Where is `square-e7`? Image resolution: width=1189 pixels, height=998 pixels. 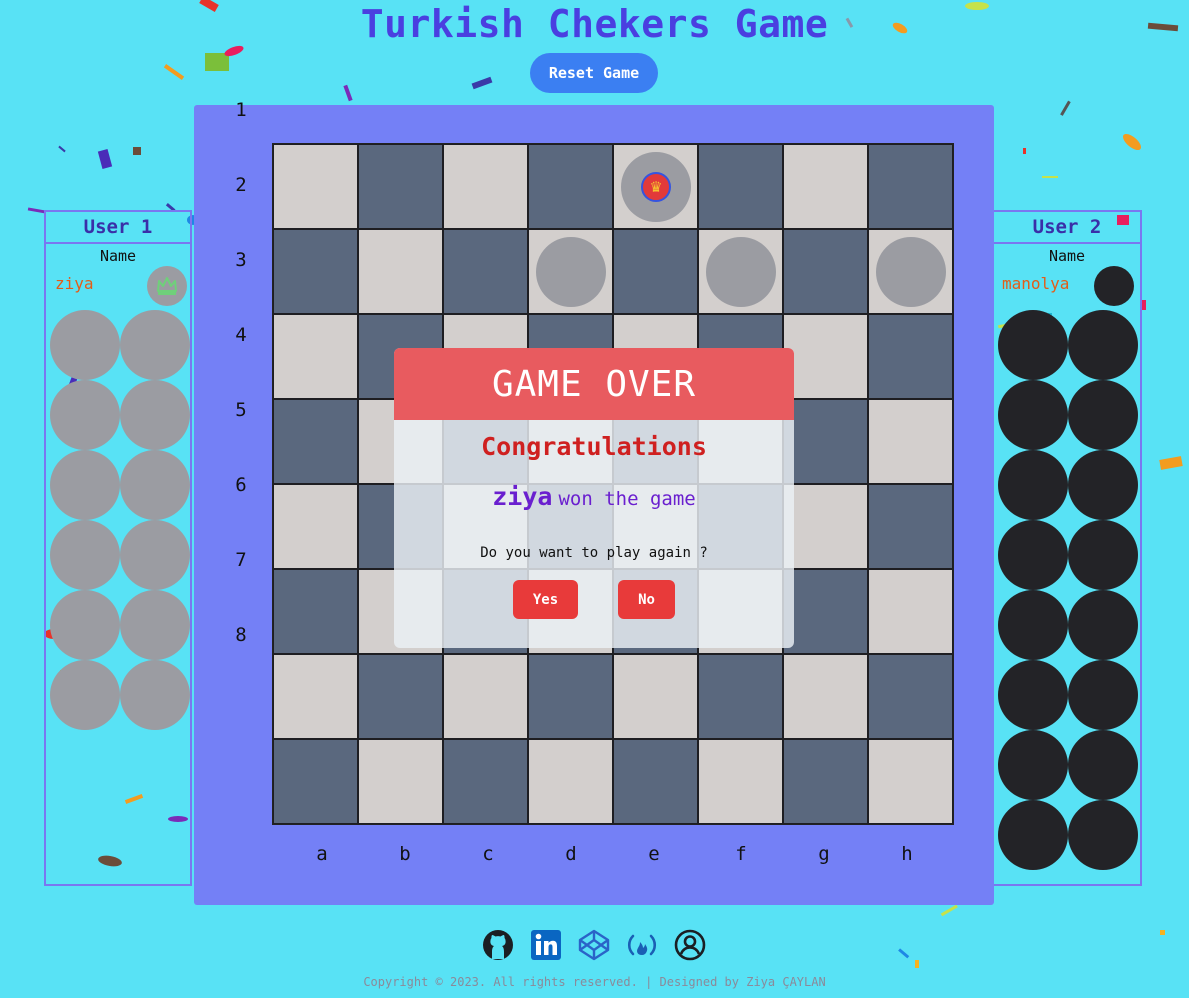 square-e7 is located at coordinates (655, 696).